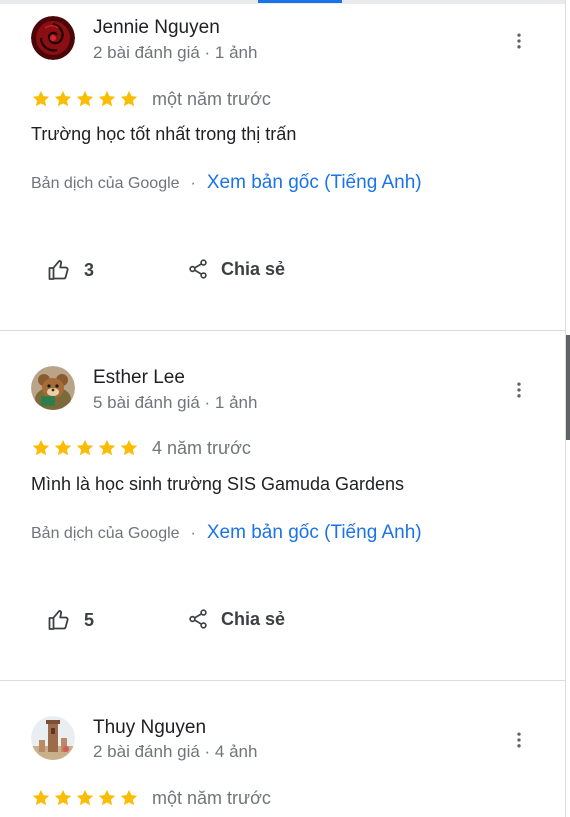  I want to click on review-time: 4 năm trước, so click(201, 448).